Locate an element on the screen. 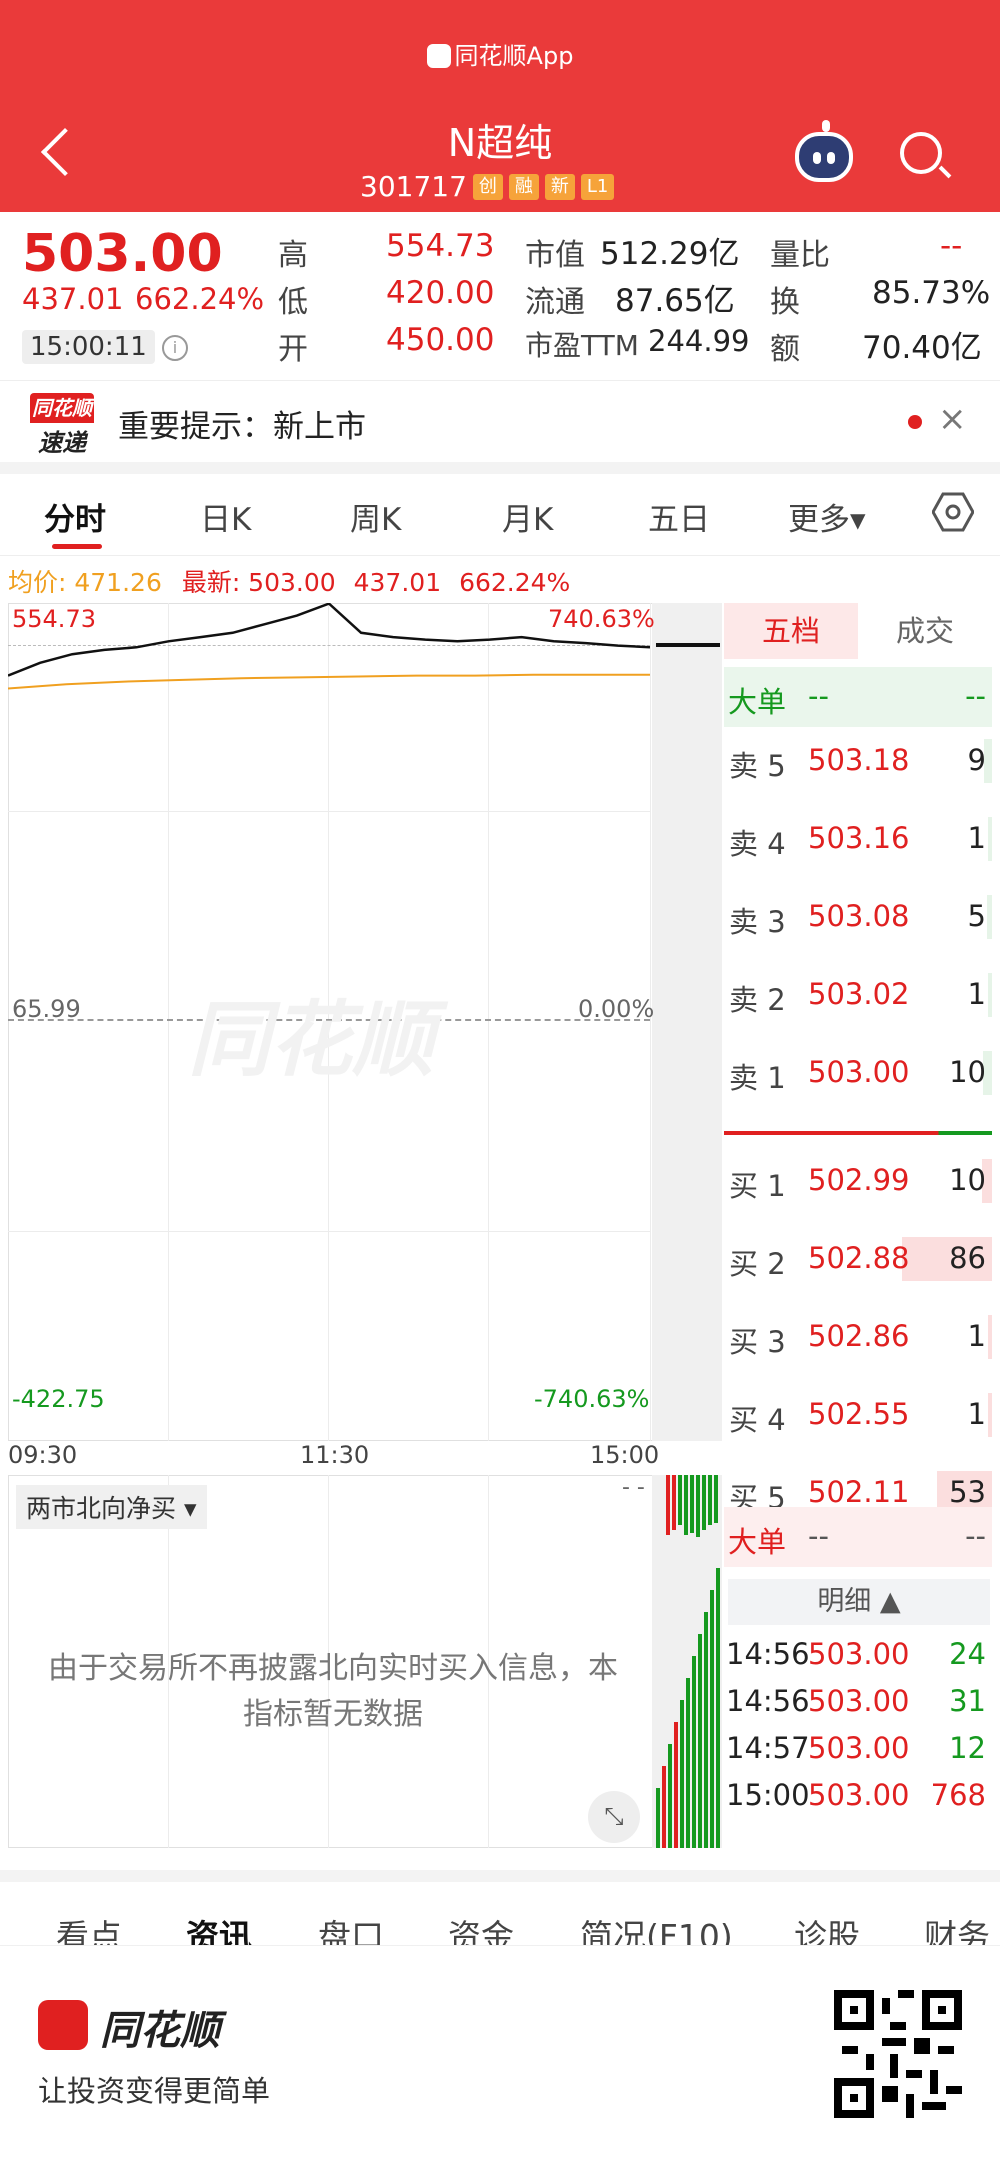 The width and height of the screenshot is (1000, 2165). quote-time: 15:00:11 is located at coordinates (88, 347).